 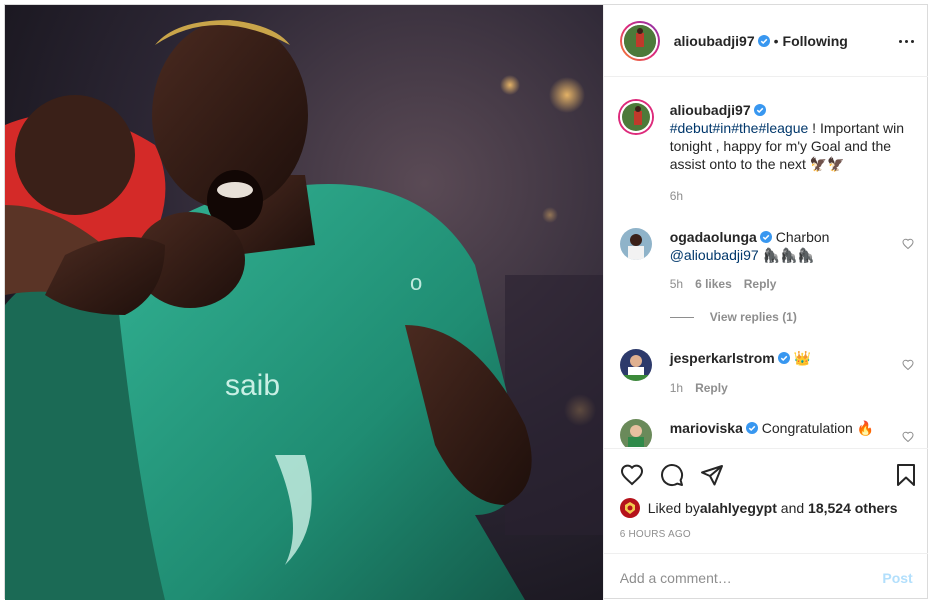 I want to click on paper-plane-icon, so click(x=712, y=475).